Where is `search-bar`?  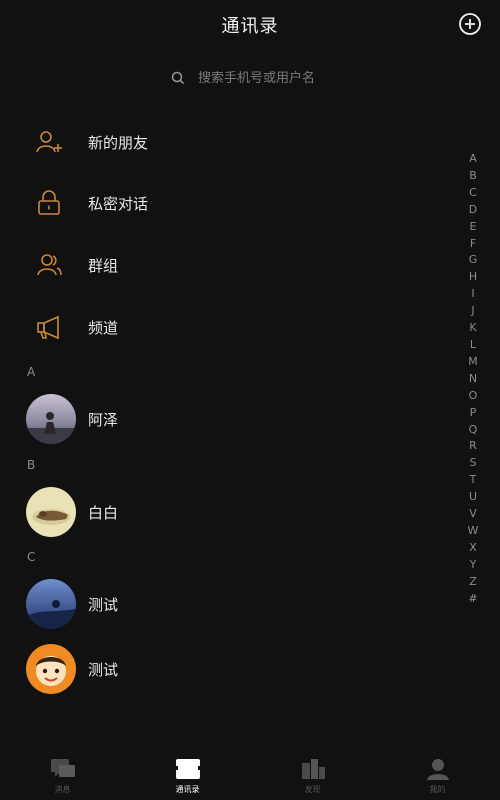
search-bar is located at coordinates (284, 78).